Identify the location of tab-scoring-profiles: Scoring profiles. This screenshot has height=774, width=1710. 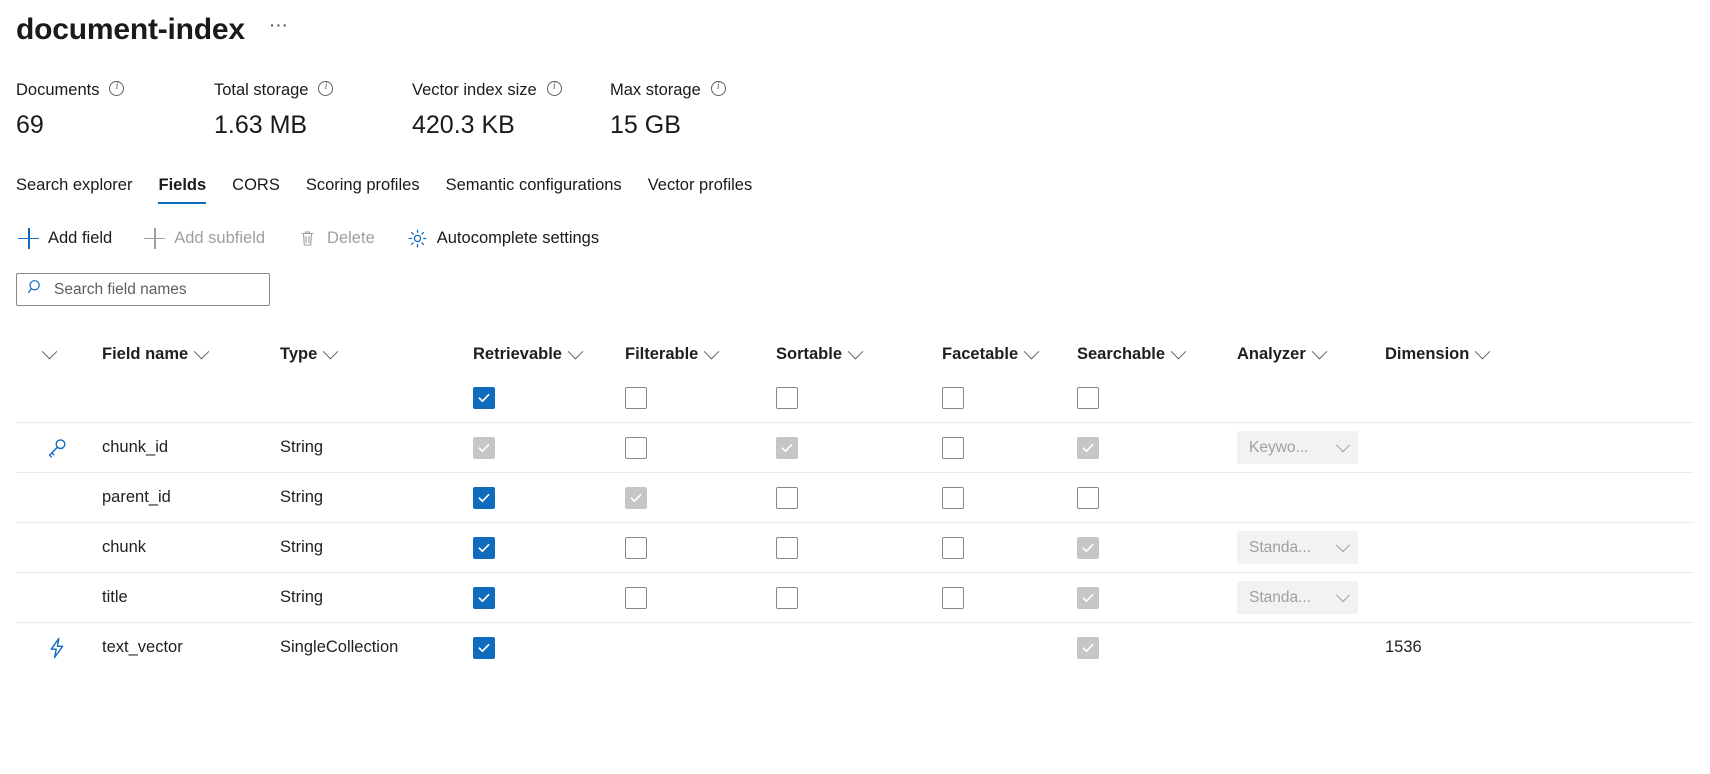
(363, 189).